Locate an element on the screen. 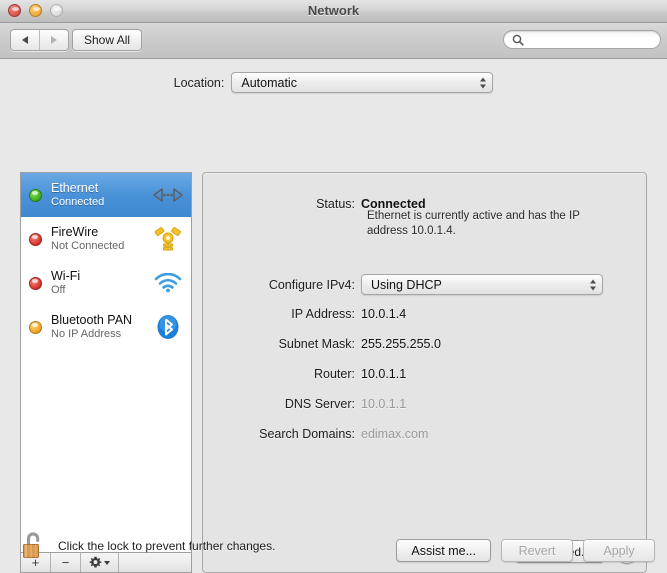 The height and width of the screenshot is (573, 667). ip-address-row: IP Address: 10.0.1.4 is located at coordinates (304, 314).